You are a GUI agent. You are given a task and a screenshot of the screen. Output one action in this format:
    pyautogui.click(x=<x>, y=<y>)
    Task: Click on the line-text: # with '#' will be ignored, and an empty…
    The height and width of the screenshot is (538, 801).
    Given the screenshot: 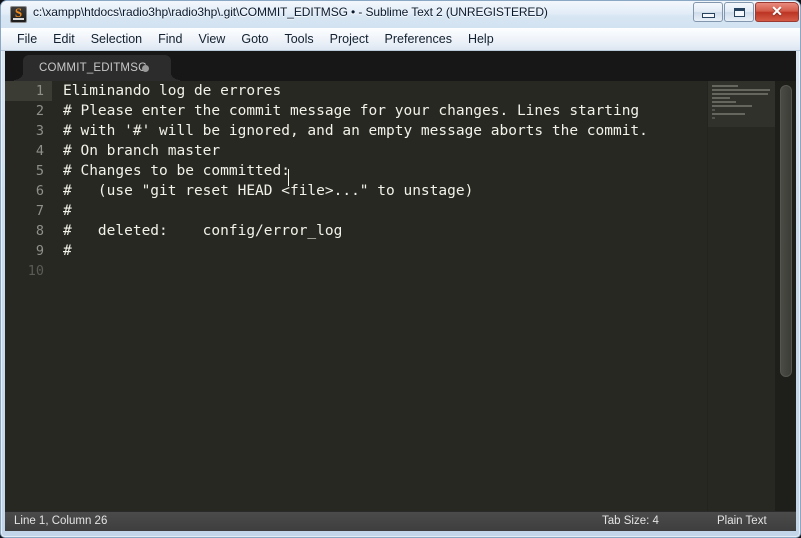 What is the action you would take?
    pyautogui.click(x=355, y=131)
    